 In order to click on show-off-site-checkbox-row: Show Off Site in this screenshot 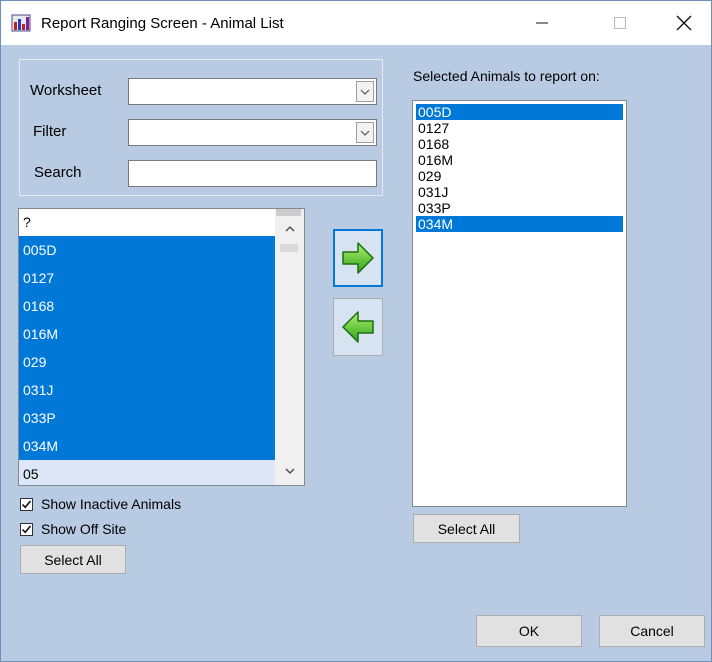, I will do `click(73, 529)`.